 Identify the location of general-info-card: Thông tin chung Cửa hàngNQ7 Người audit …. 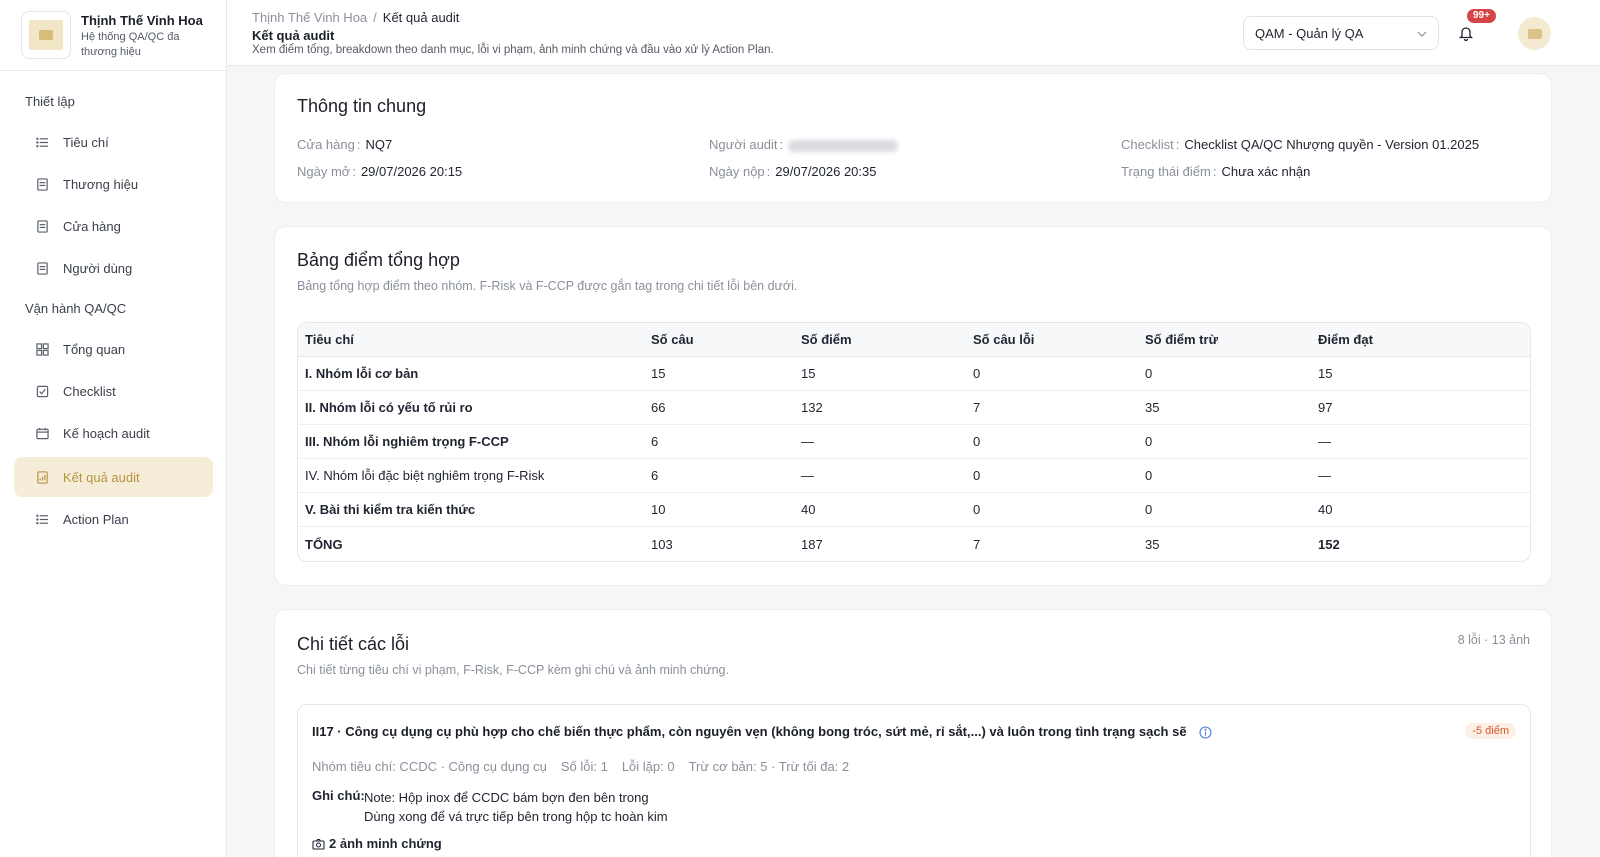
(913, 138).